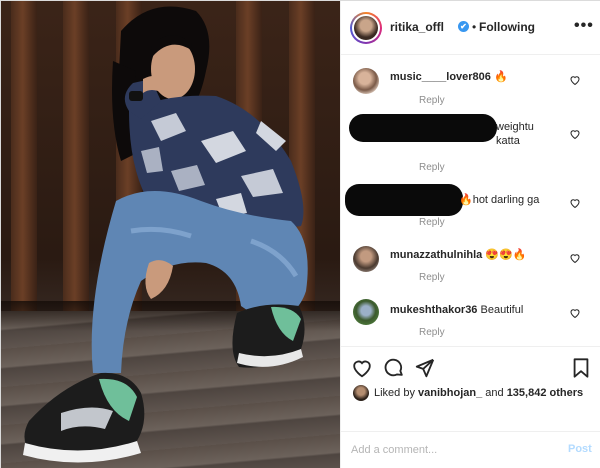 The image size is (600, 468). What do you see at coordinates (366, 28) in the screenshot?
I see `profile-avatar` at bounding box center [366, 28].